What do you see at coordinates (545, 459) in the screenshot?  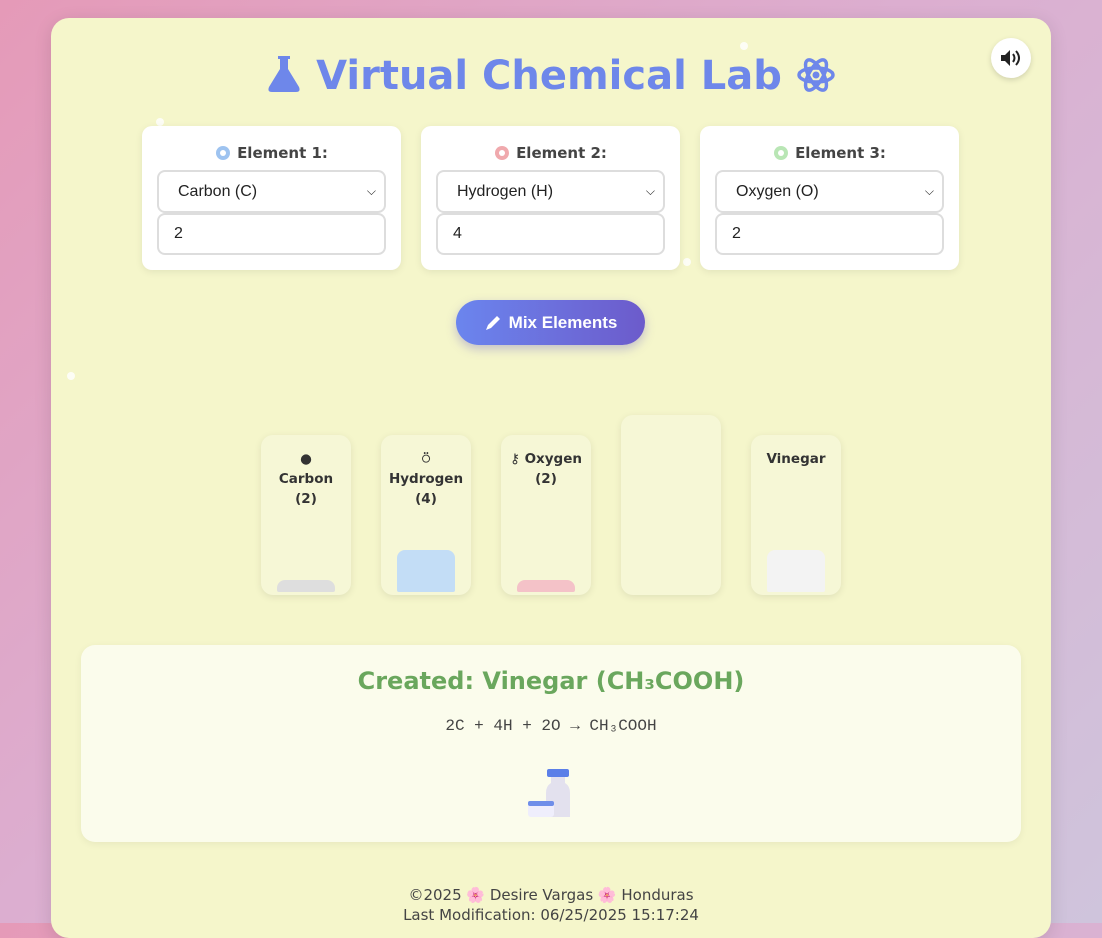 I see `beaker-label: ⚷ Oxygen` at bounding box center [545, 459].